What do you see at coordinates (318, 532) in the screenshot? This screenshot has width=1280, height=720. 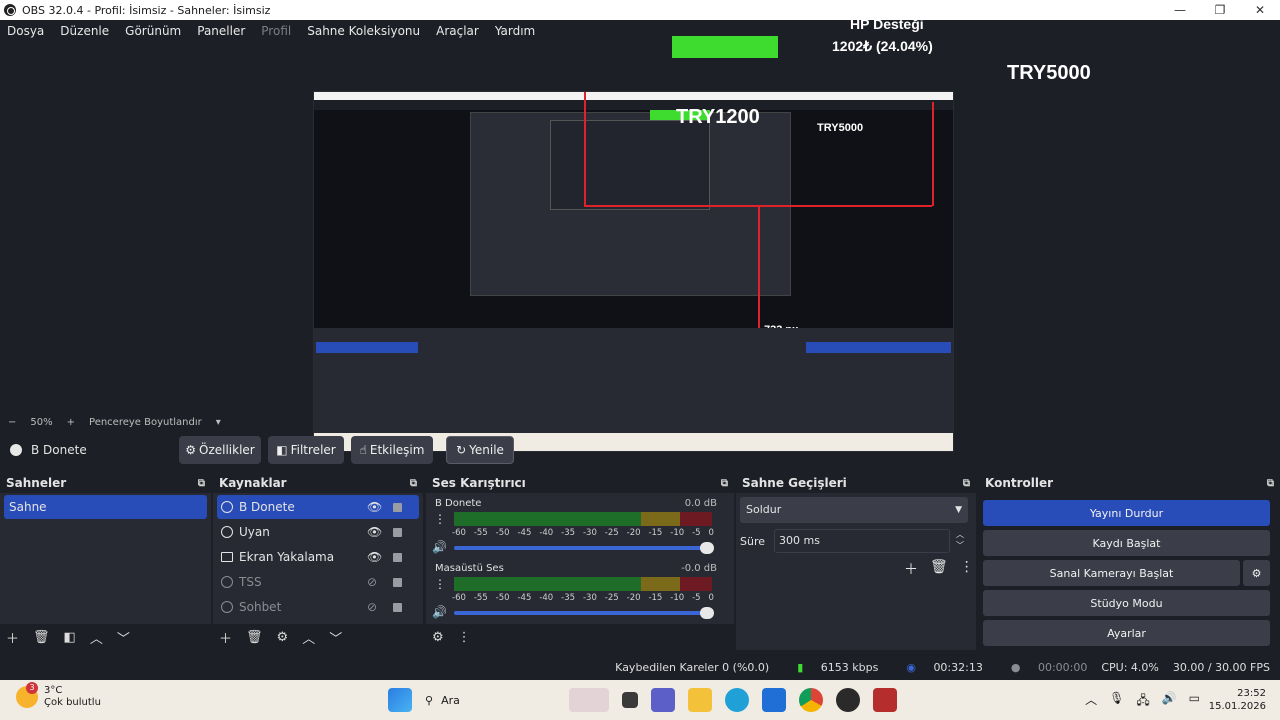 I see `source-item-uyan: Uyan 👁` at bounding box center [318, 532].